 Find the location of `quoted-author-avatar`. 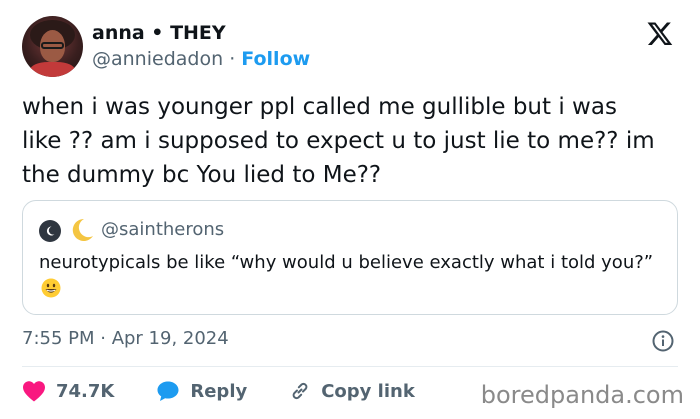

quoted-author-avatar is located at coordinates (50, 231).